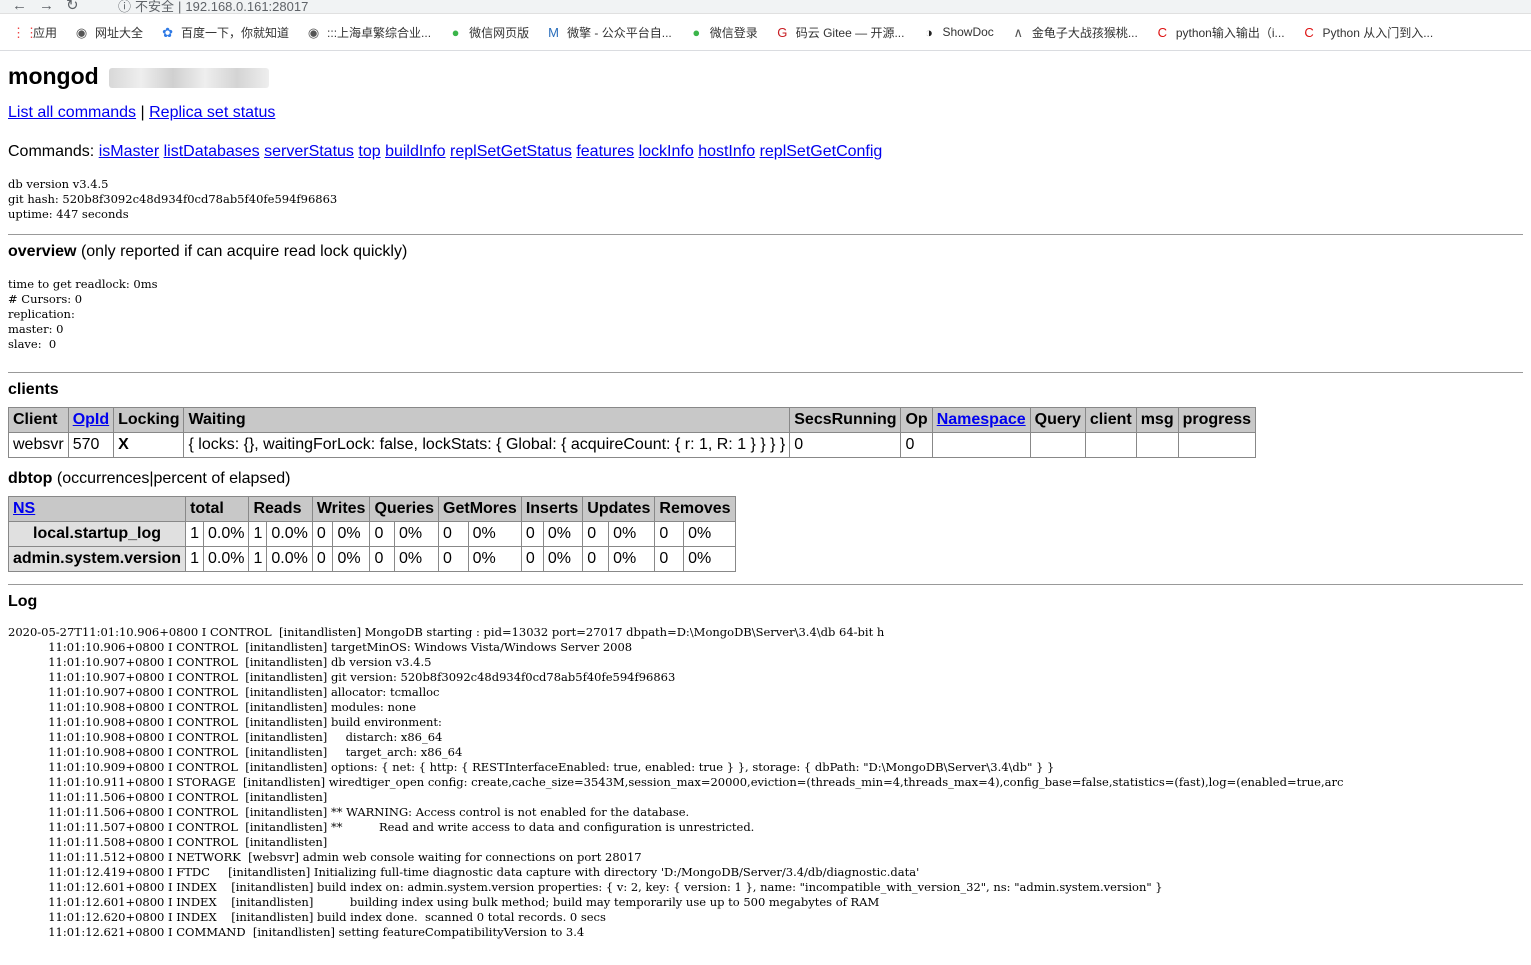 This screenshot has width=1531, height=965. Describe the element at coordinates (246, 7) in the screenshot. I see `url-text: 192.168.0.161:28017` at that location.